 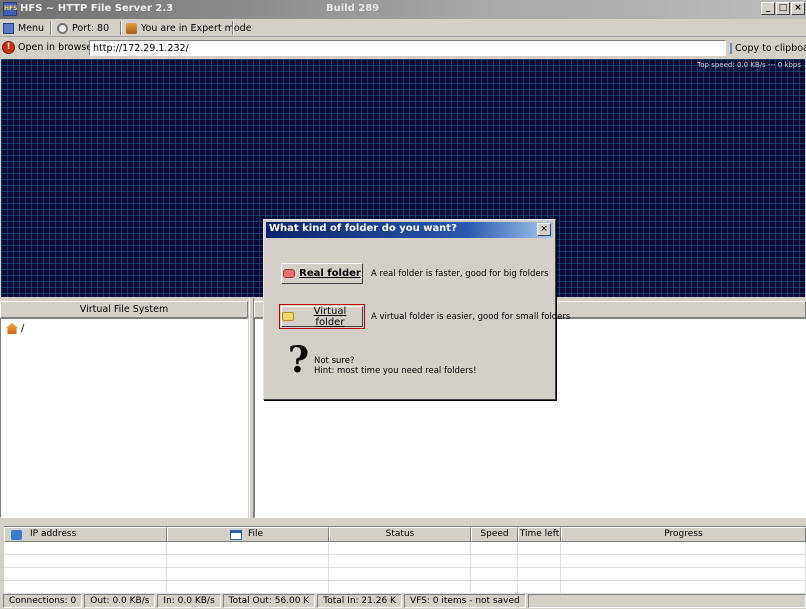 I want to click on virtual-folder-button: Virtual folder, so click(x=322, y=316).